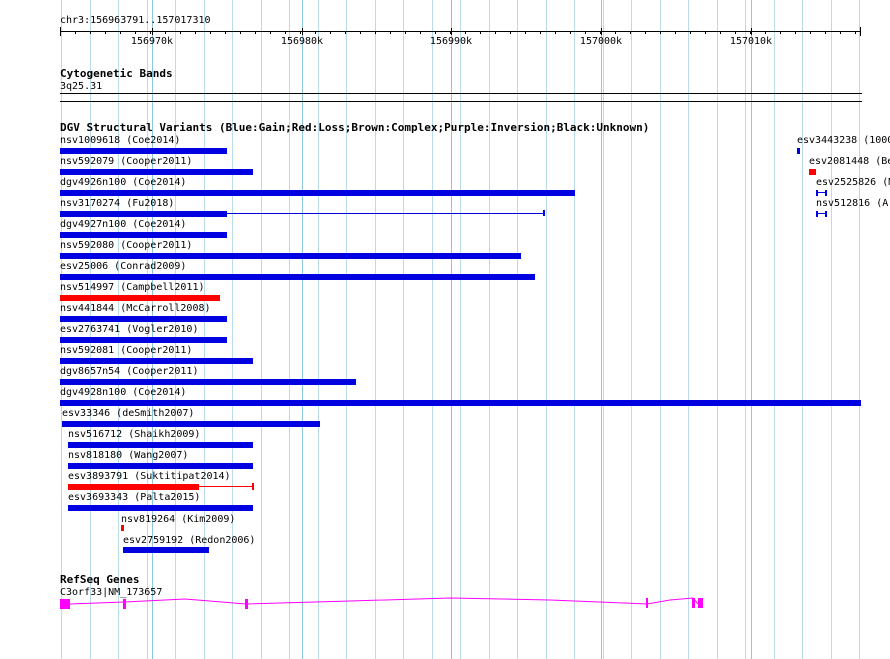  Describe the element at coordinates (126, 350) in the screenshot. I see `variant-label: nsv592081 (Cooper2011)` at that location.